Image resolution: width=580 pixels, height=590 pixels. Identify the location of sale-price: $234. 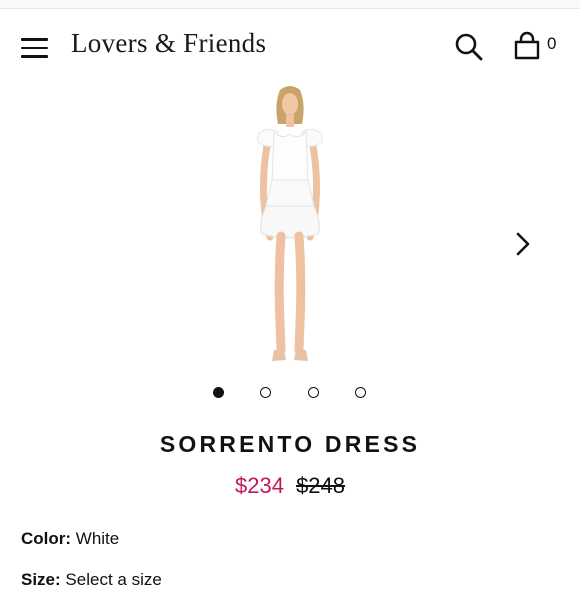
(259, 485).